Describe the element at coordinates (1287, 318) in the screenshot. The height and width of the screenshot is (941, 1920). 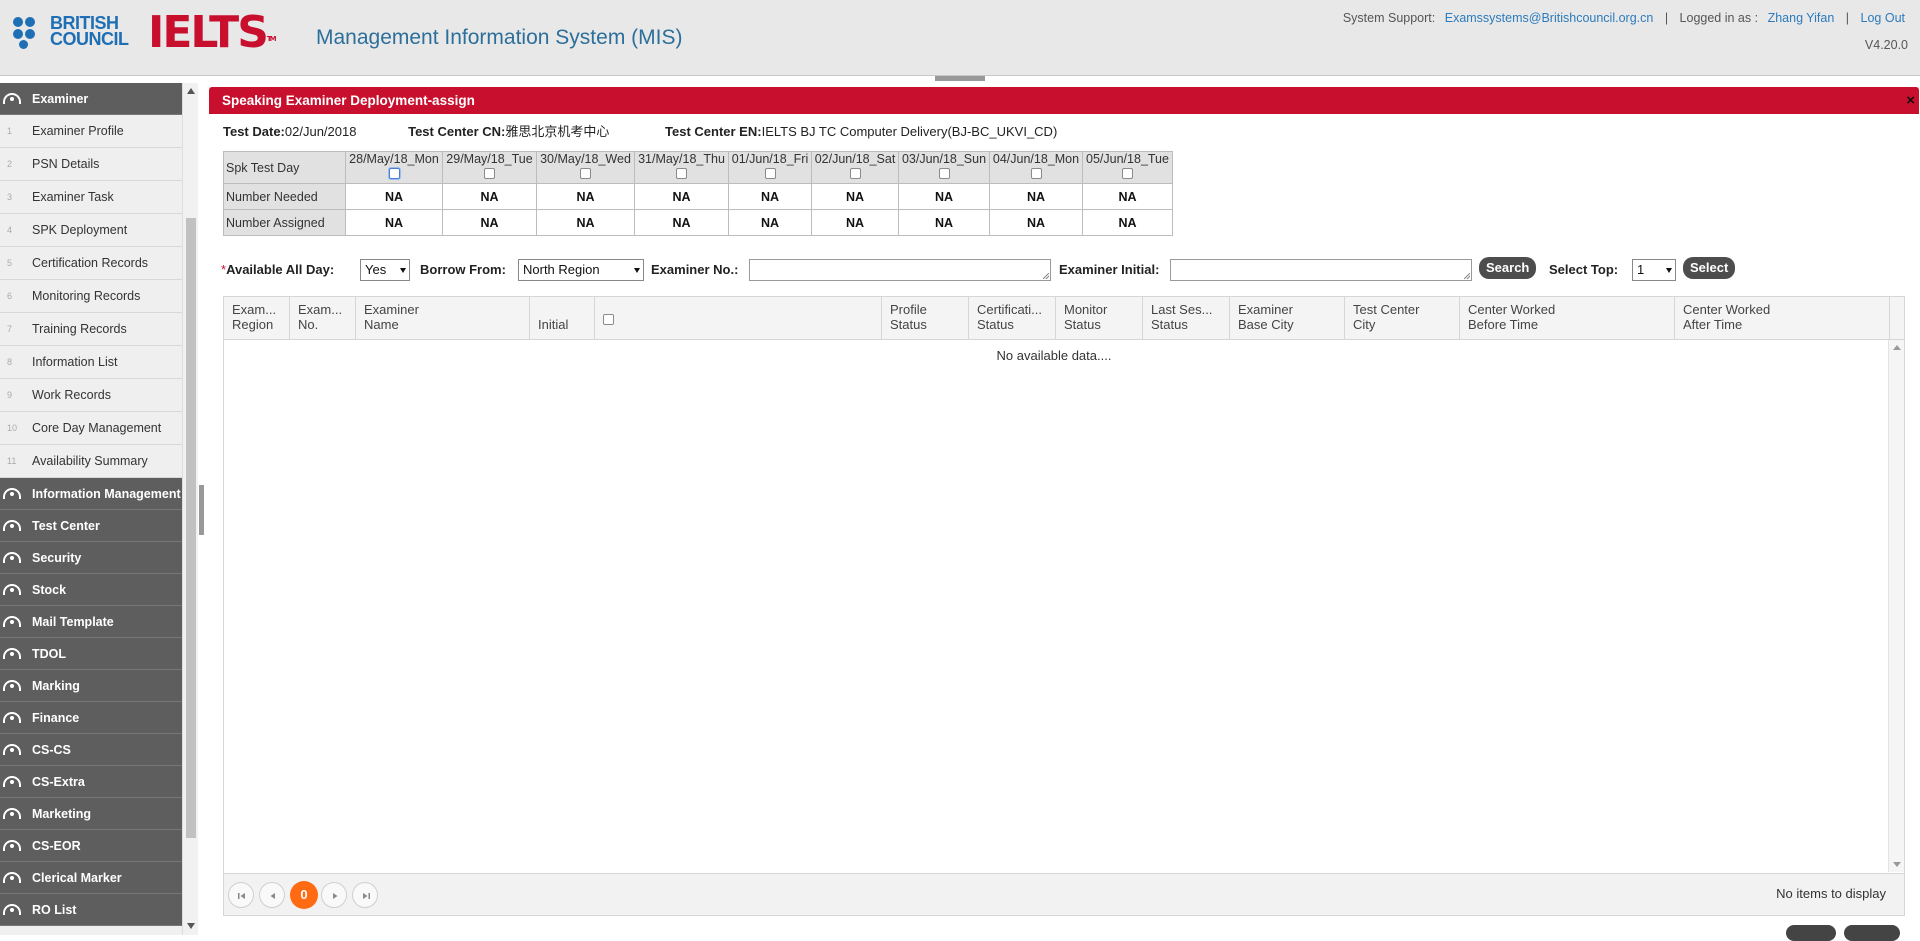
I see `grid-column-header: Examiner Base City` at that location.